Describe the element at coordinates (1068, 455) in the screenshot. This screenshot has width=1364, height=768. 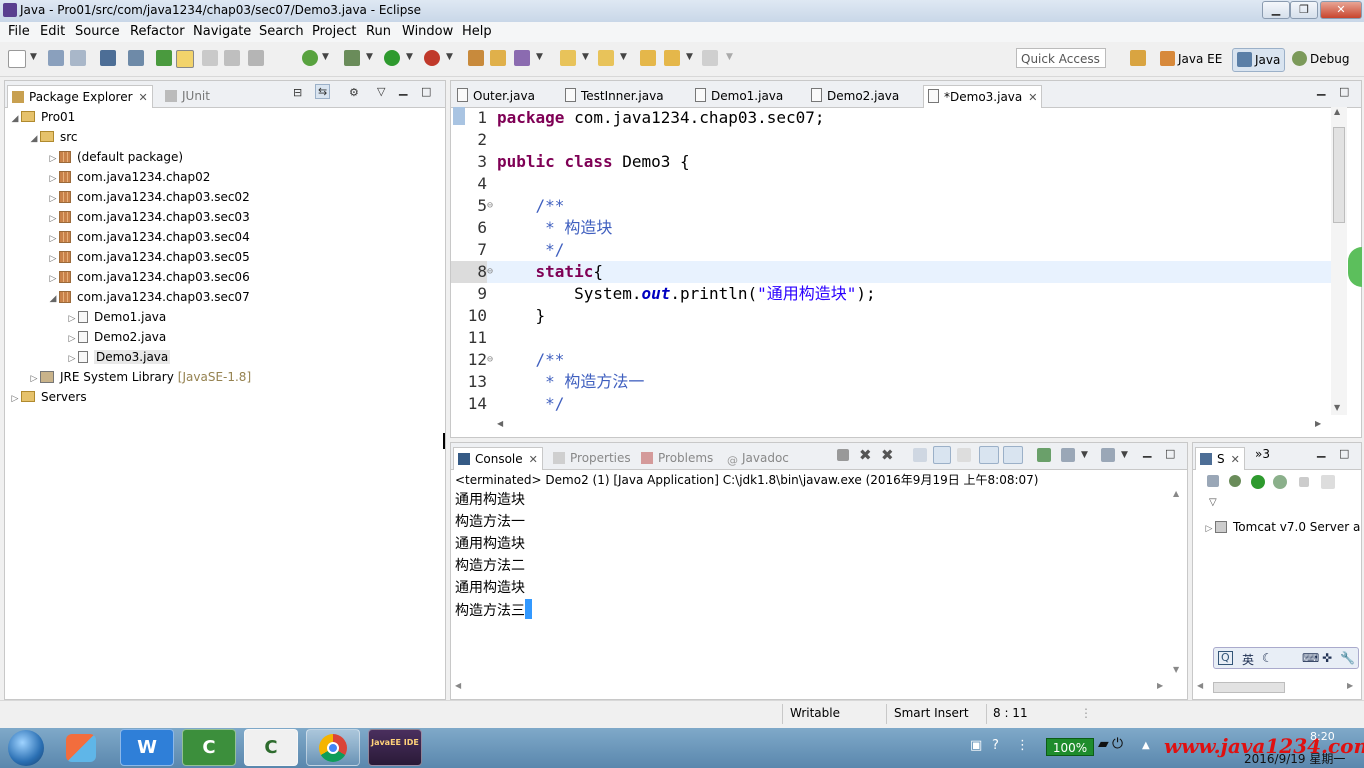
I see `display-console-icon` at that location.